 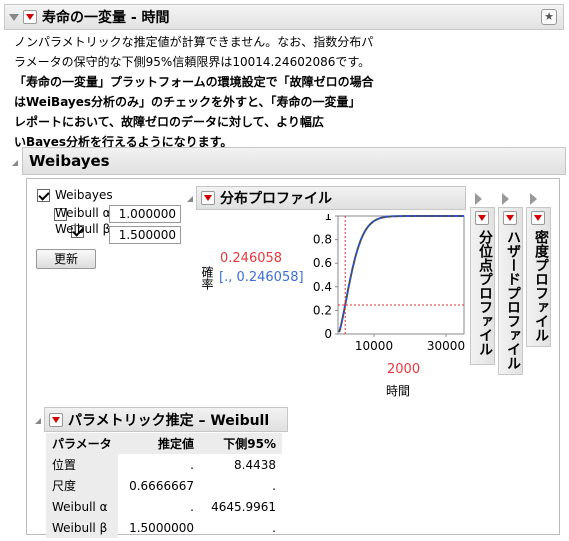 What do you see at coordinates (30, 17) in the screenshot?
I see `red-triangle-menu-icon` at bounding box center [30, 17].